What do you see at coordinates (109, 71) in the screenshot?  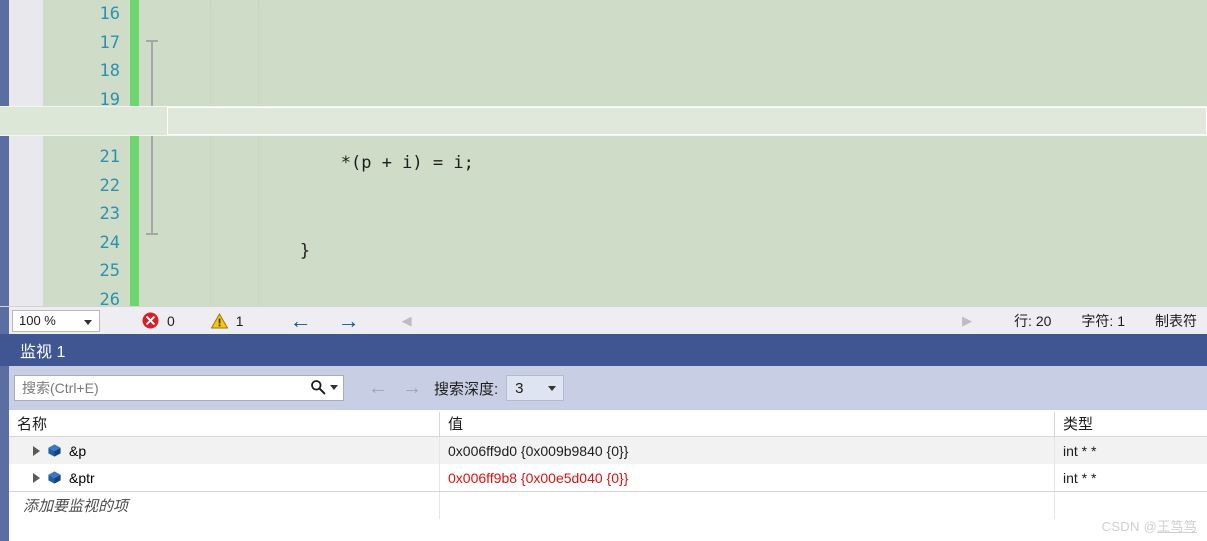 I see `line-number: 18` at bounding box center [109, 71].